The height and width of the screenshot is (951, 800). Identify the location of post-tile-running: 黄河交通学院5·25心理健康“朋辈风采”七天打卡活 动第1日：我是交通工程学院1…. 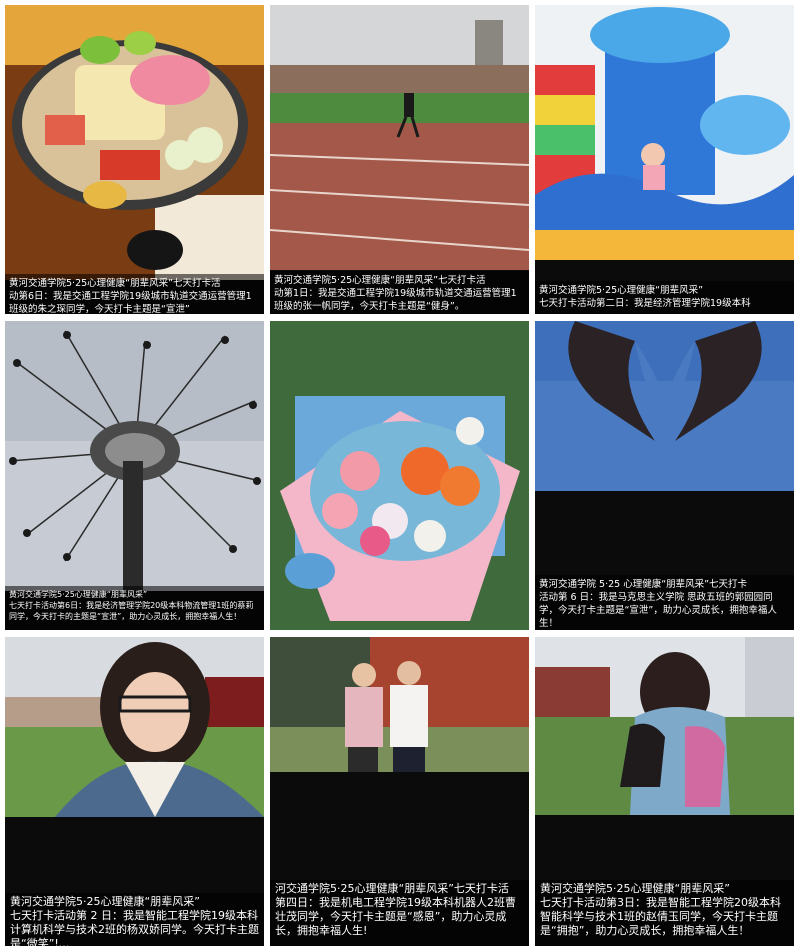
(399, 159).